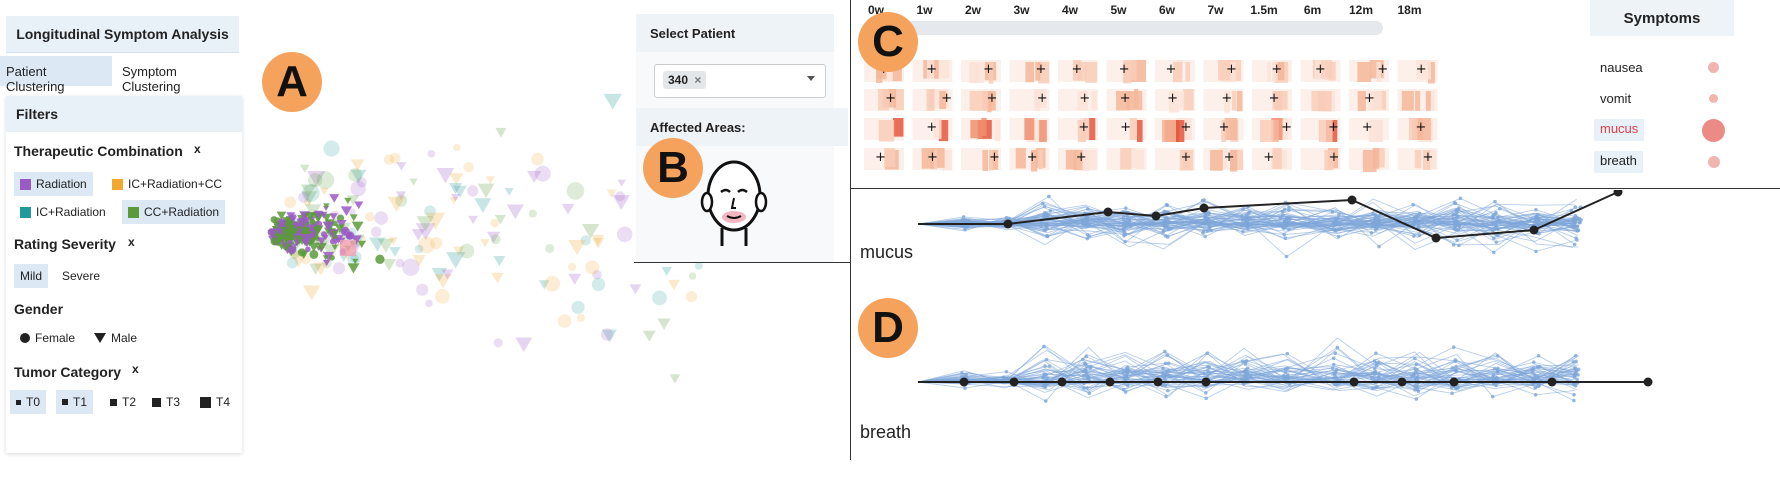 The image size is (1780, 486). Describe the element at coordinates (174, 212) in the screenshot. I see `chip-cc-radiation: CC+Radiation` at that location.